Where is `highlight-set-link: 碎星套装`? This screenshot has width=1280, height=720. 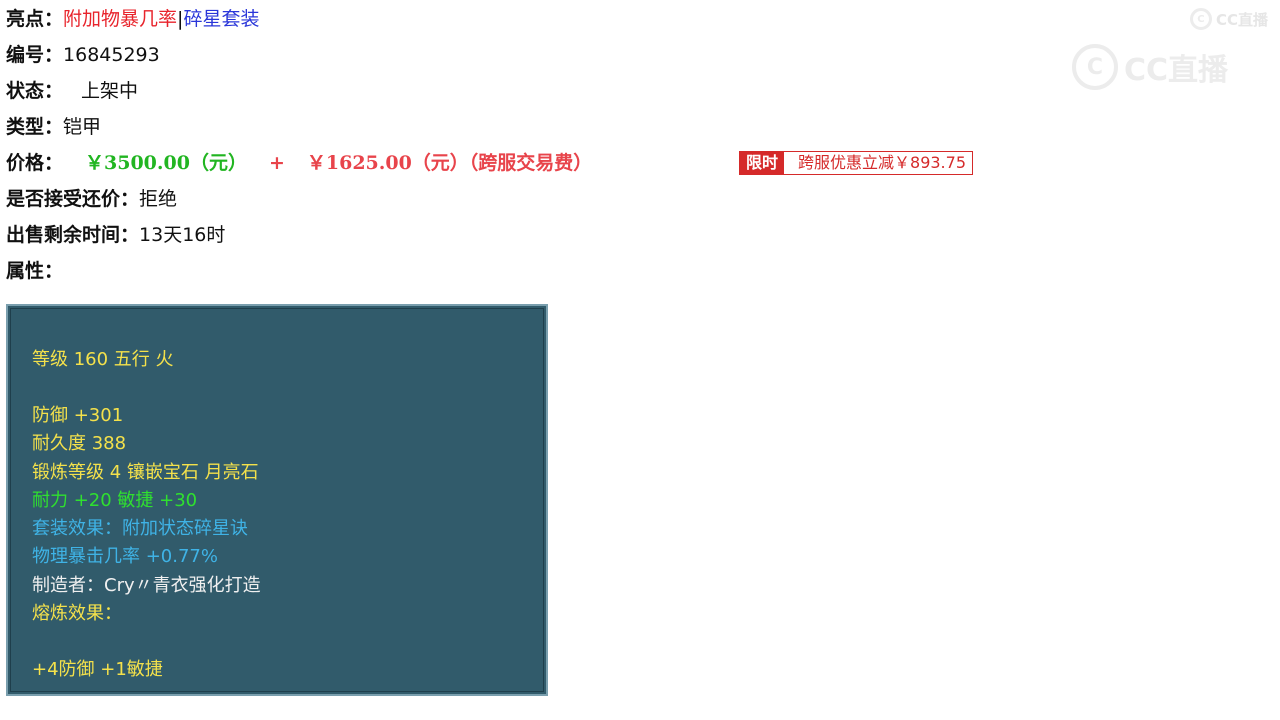
highlight-set-link: 碎星套装 is located at coordinates (221, 19).